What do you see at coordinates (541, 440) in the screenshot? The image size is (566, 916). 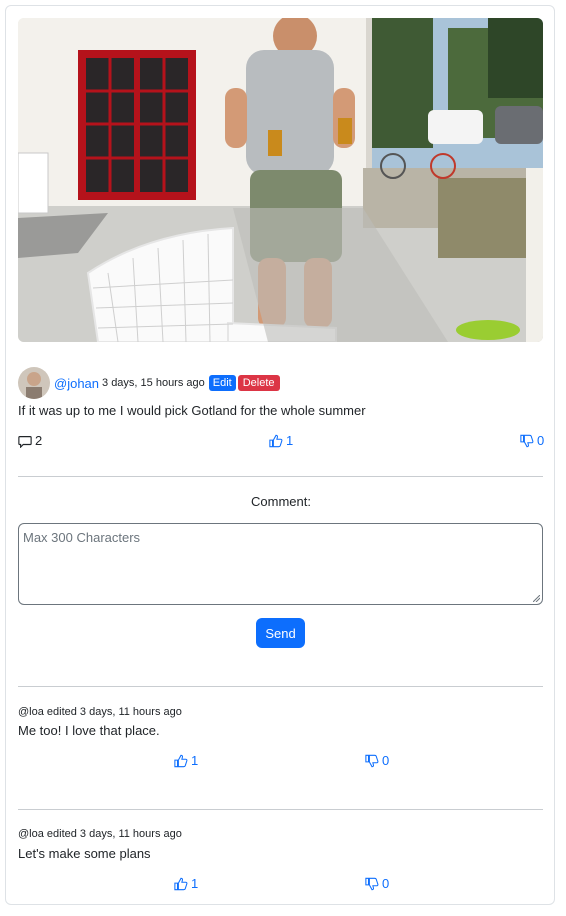 I see `post-dislike-count: 0` at bounding box center [541, 440].